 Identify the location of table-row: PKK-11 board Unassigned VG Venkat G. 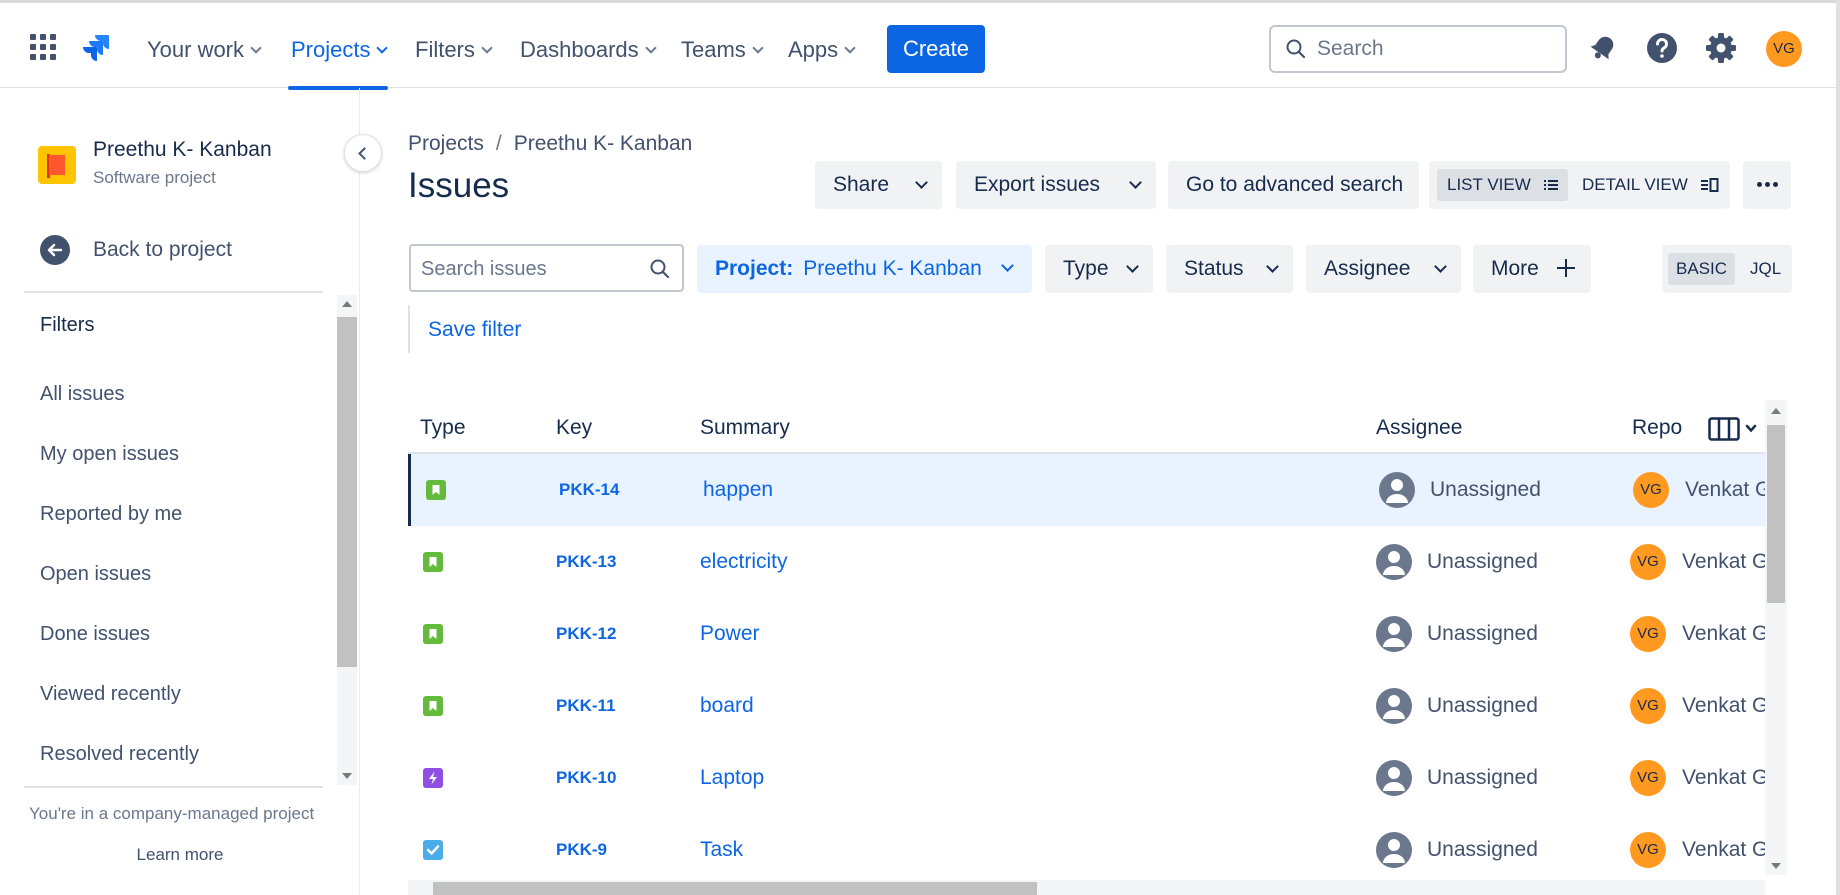
(1086, 706).